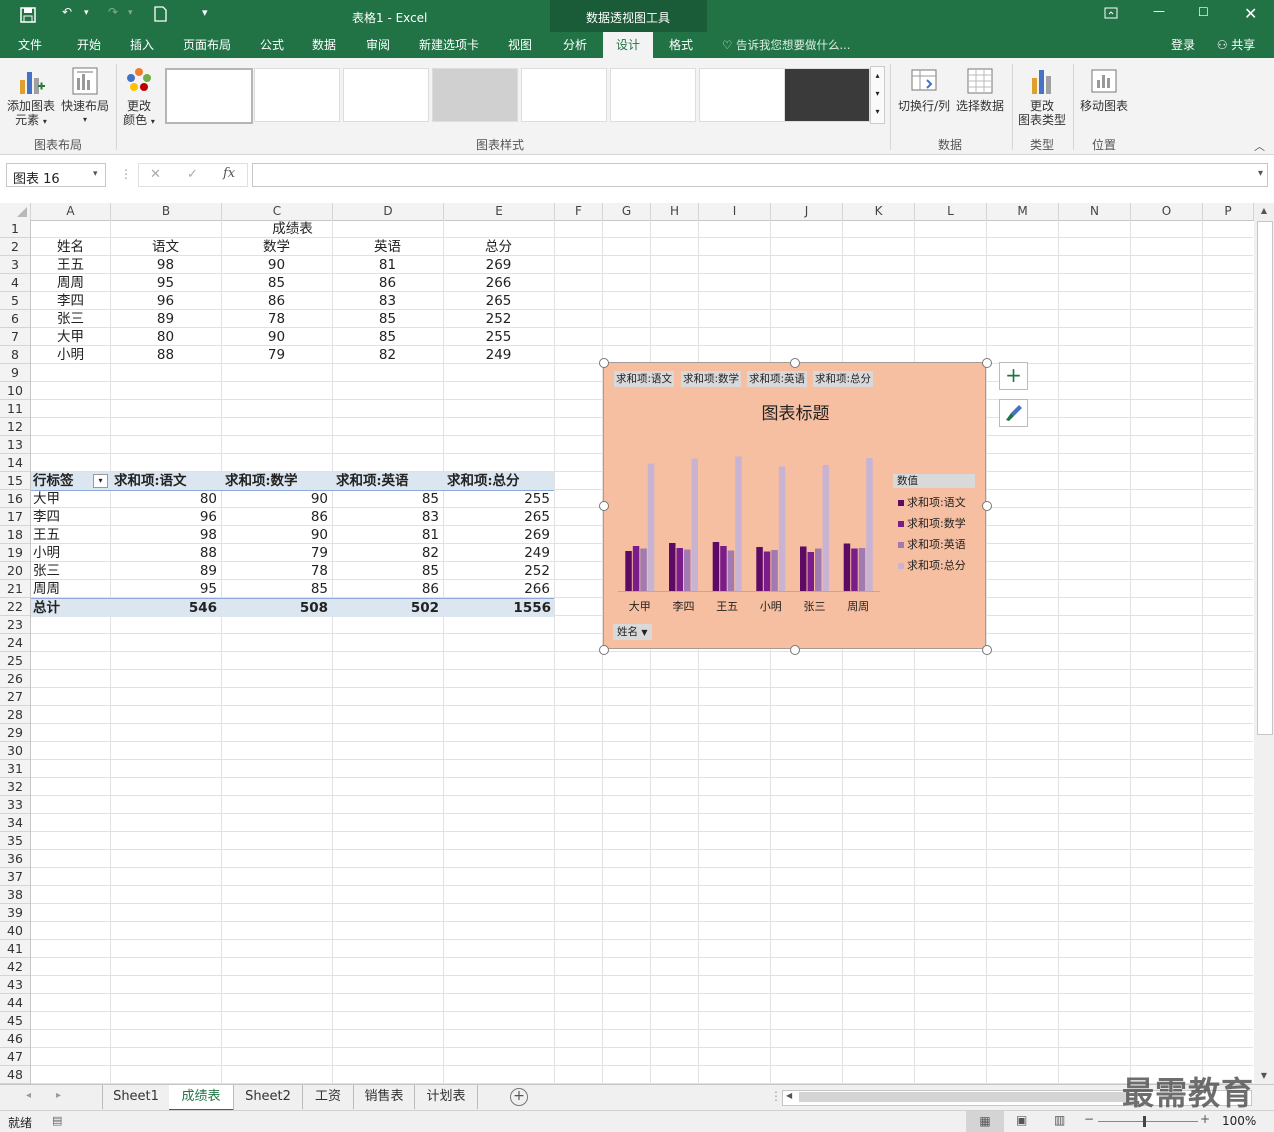 The image size is (1274, 1132). What do you see at coordinates (15, 1003) in the screenshot?
I see `row-header: 44` at bounding box center [15, 1003].